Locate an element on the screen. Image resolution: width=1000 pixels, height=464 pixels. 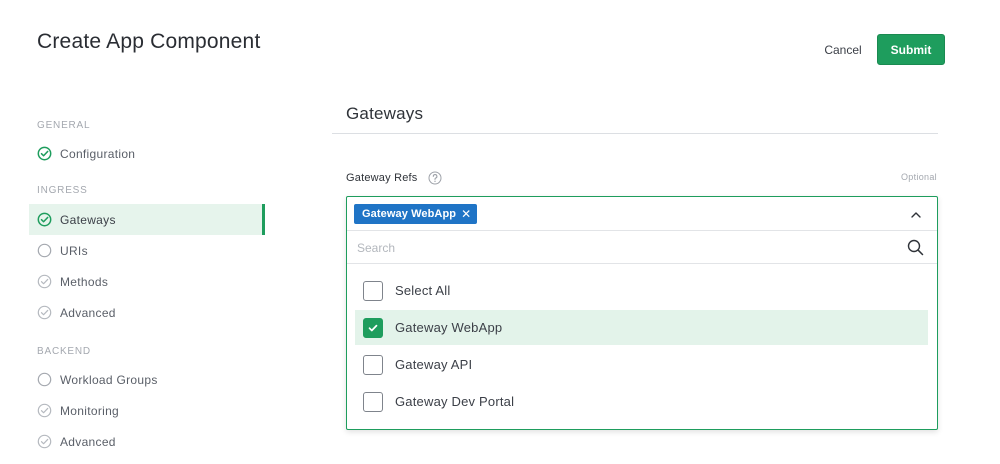
option-label: Select All is located at coordinates (423, 290).